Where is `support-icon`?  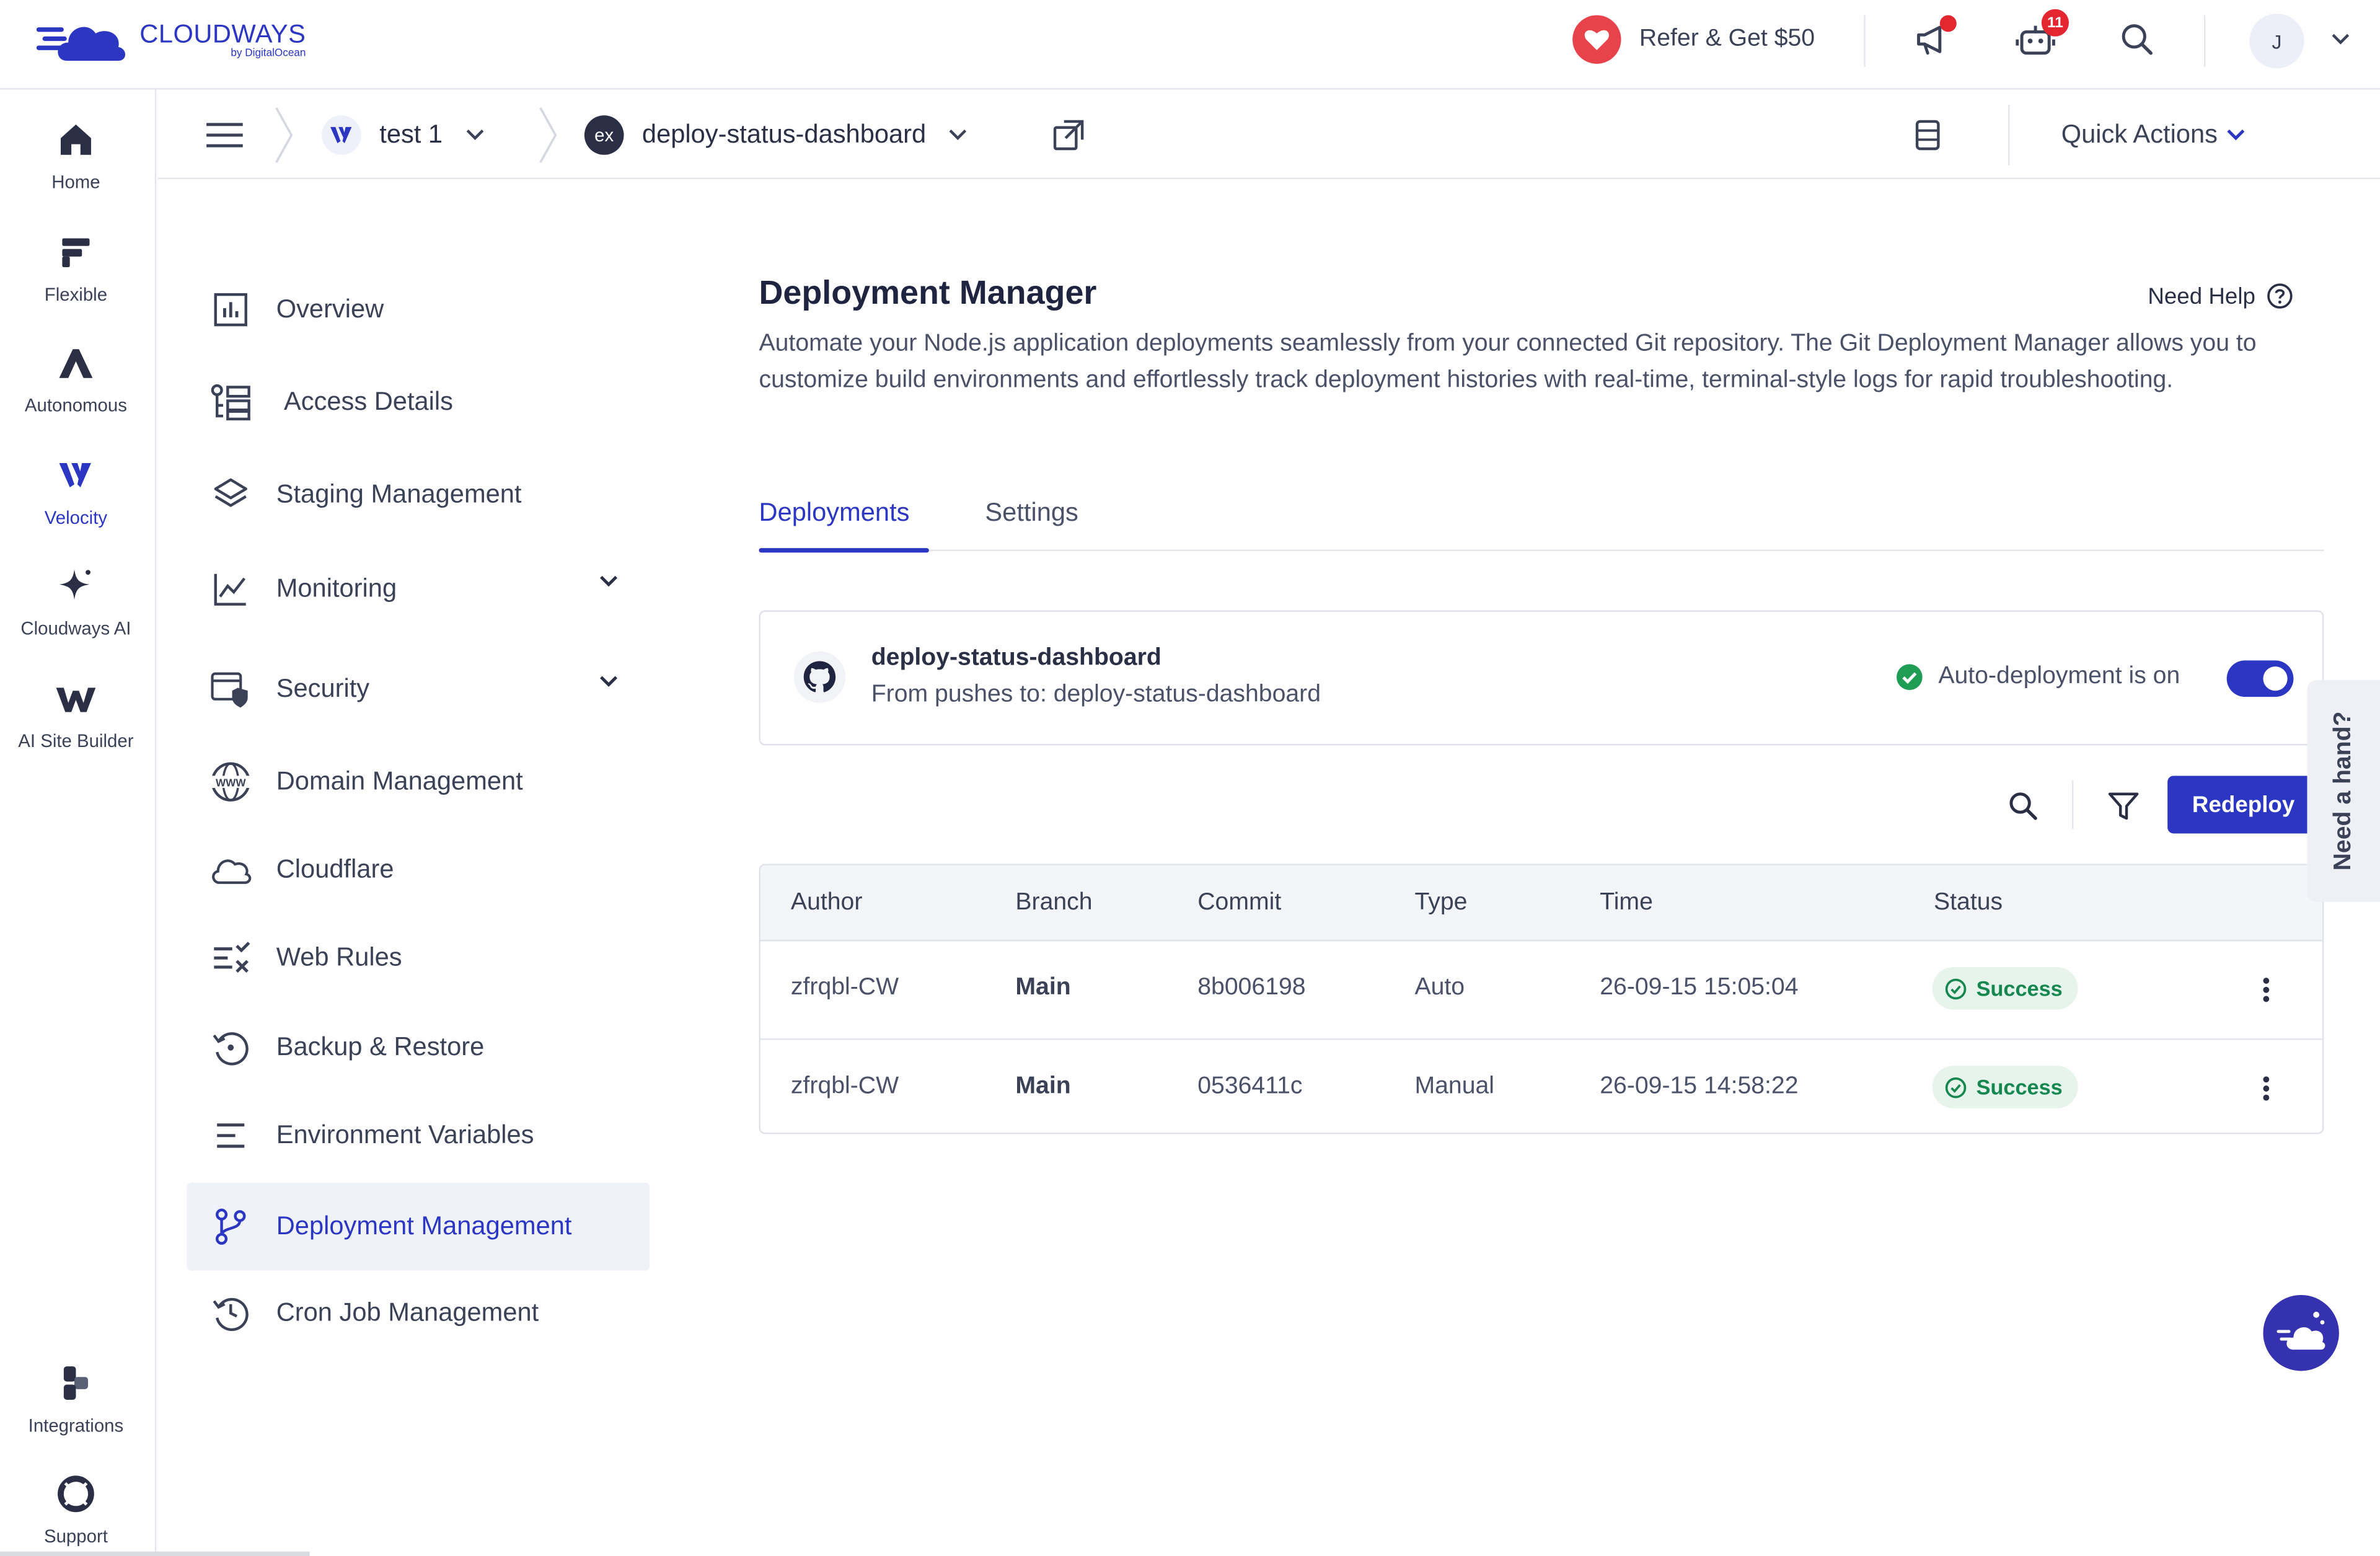
support-icon is located at coordinates (76, 1494).